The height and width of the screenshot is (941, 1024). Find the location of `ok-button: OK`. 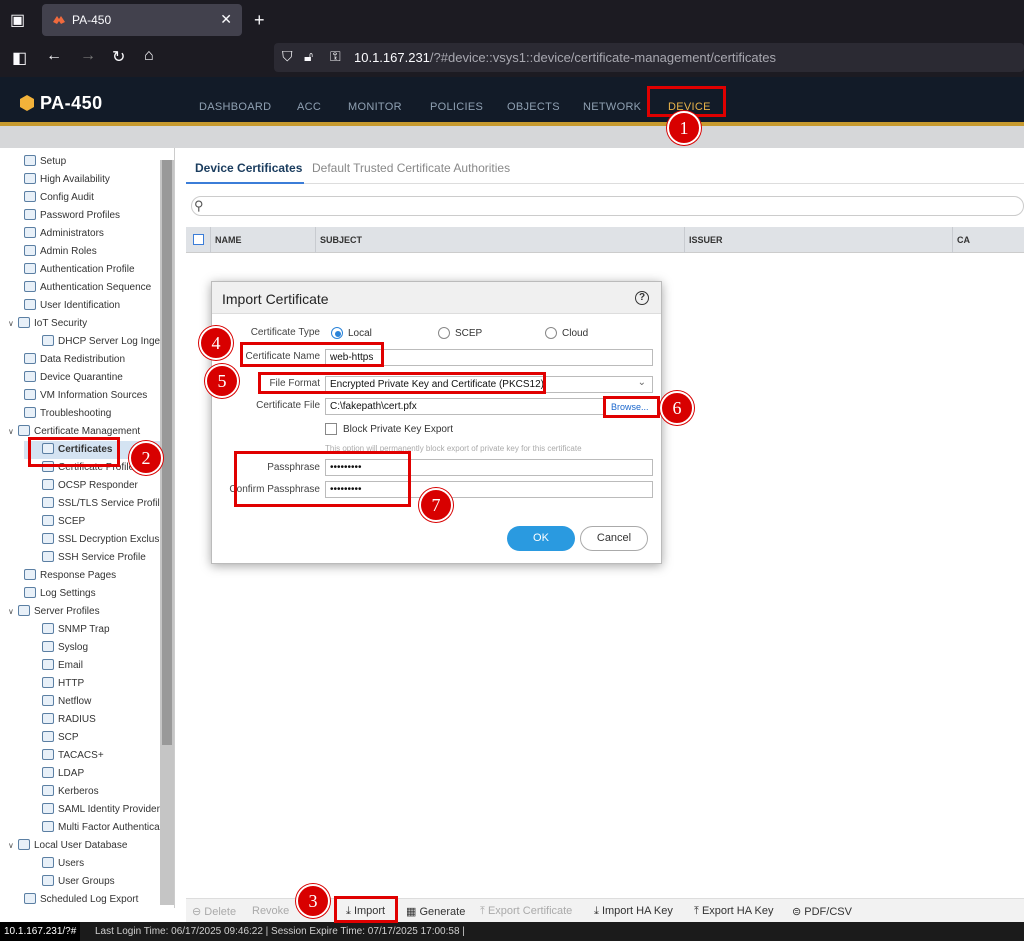

ok-button: OK is located at coordinates (541, 538).